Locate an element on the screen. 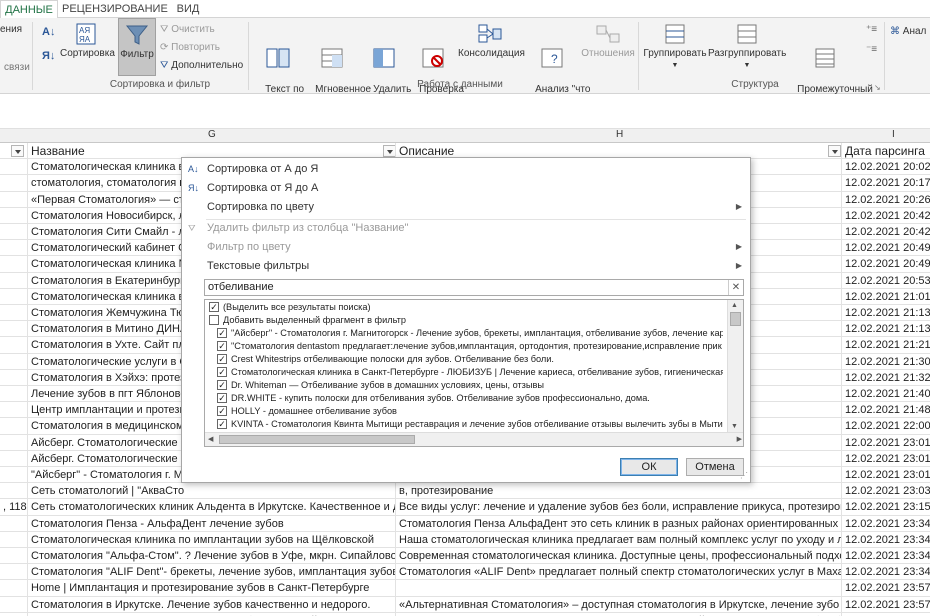 This screenshot has width=930, height=616. column-header-i: I is located at coordinates (893, 134).